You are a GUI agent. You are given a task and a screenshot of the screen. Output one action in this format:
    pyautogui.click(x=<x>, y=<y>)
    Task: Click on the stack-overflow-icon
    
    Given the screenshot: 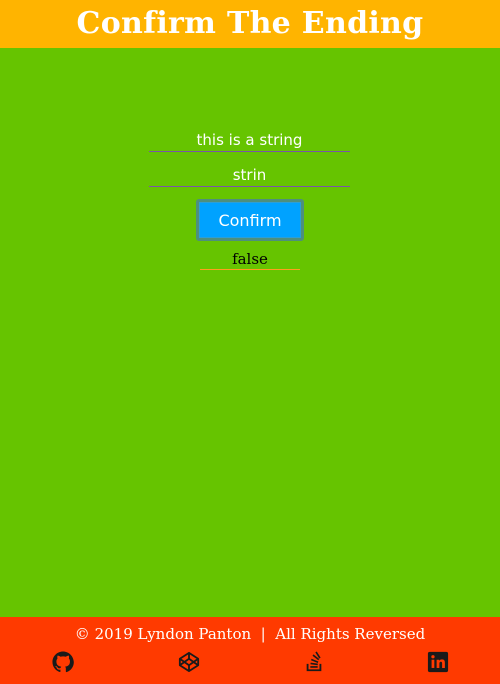 What is the action you would take?
    pyautogui.click(x=314, y=662)
    